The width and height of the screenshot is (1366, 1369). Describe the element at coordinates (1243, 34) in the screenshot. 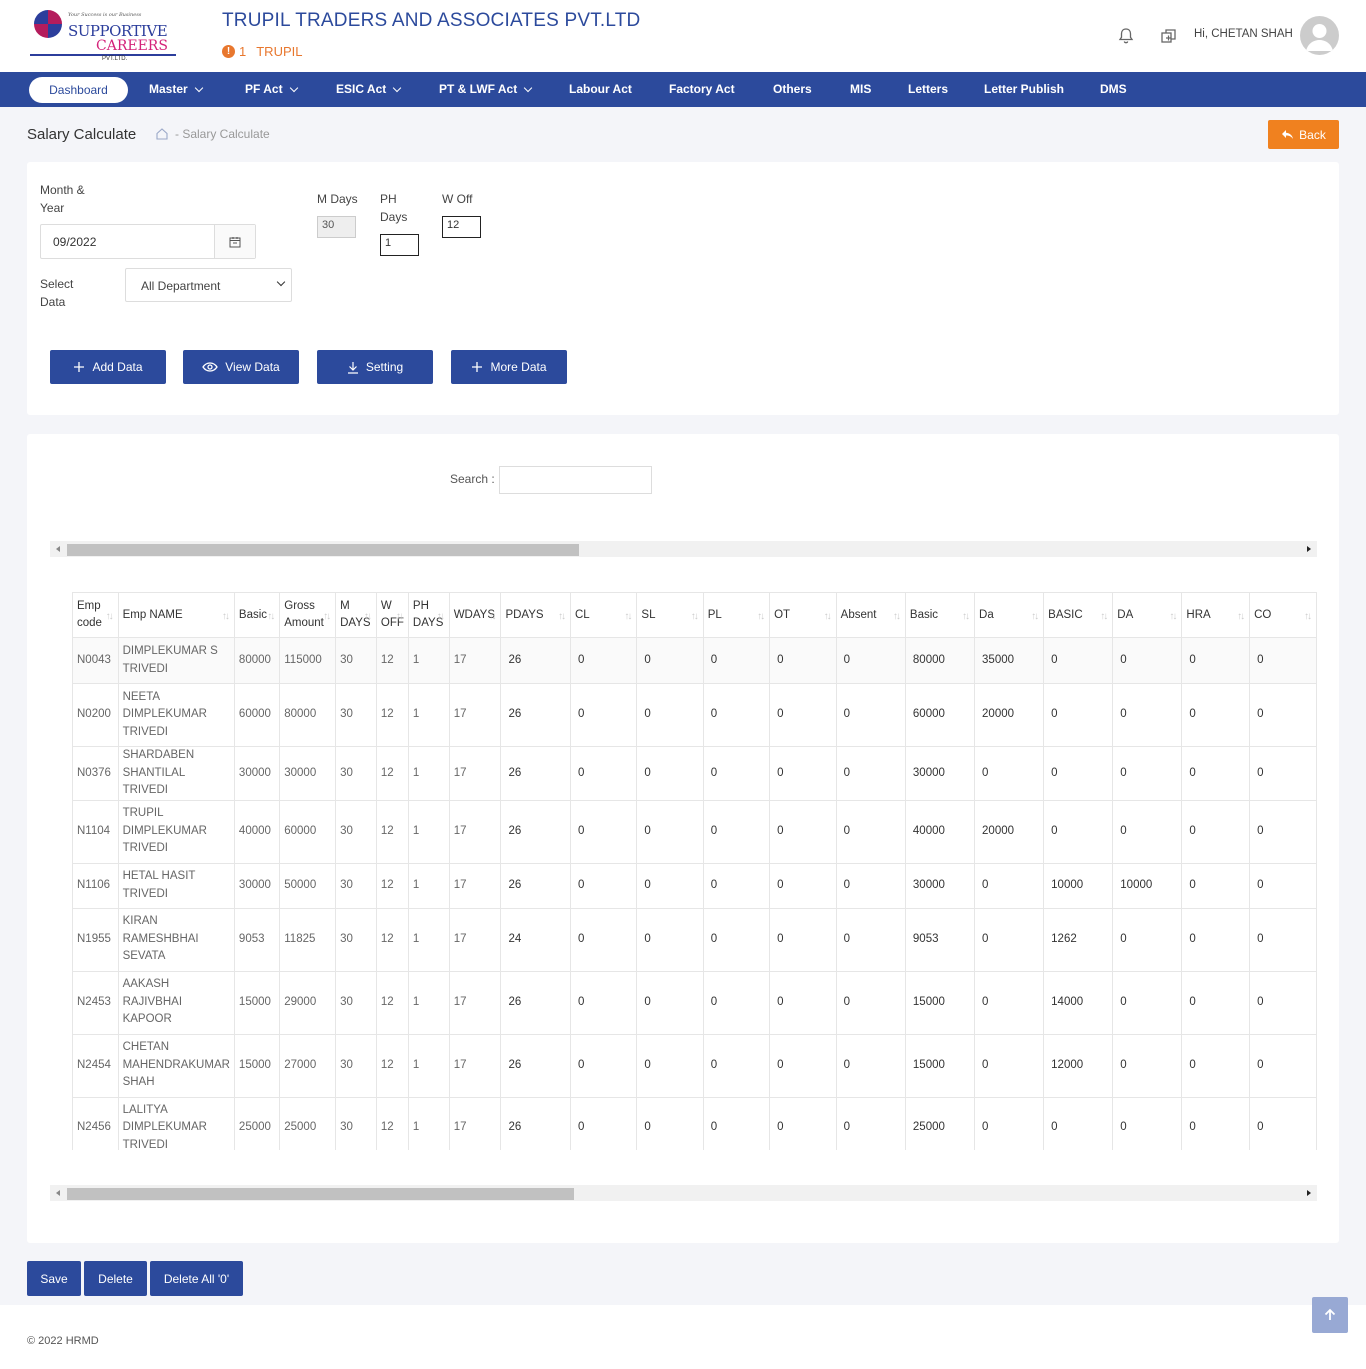

I see `user-greeting: Hi, CHETAN SHAH` at that location.